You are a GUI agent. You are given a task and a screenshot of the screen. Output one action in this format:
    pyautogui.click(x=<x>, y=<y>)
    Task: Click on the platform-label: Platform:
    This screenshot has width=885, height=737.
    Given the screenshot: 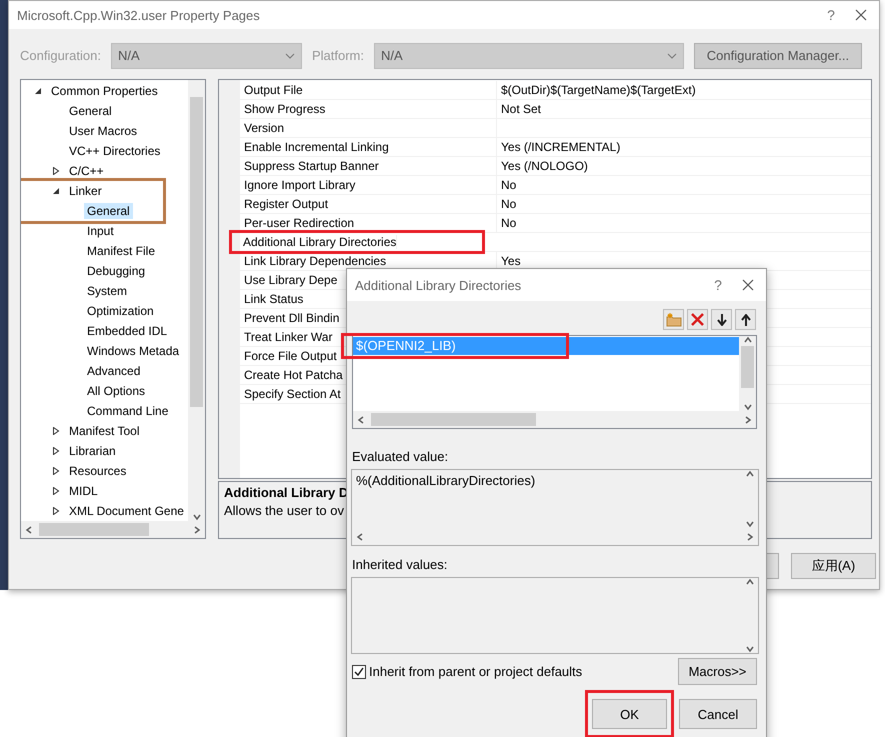 What is the action you would take?
    pyautogui.click(x=338, y=55)
    